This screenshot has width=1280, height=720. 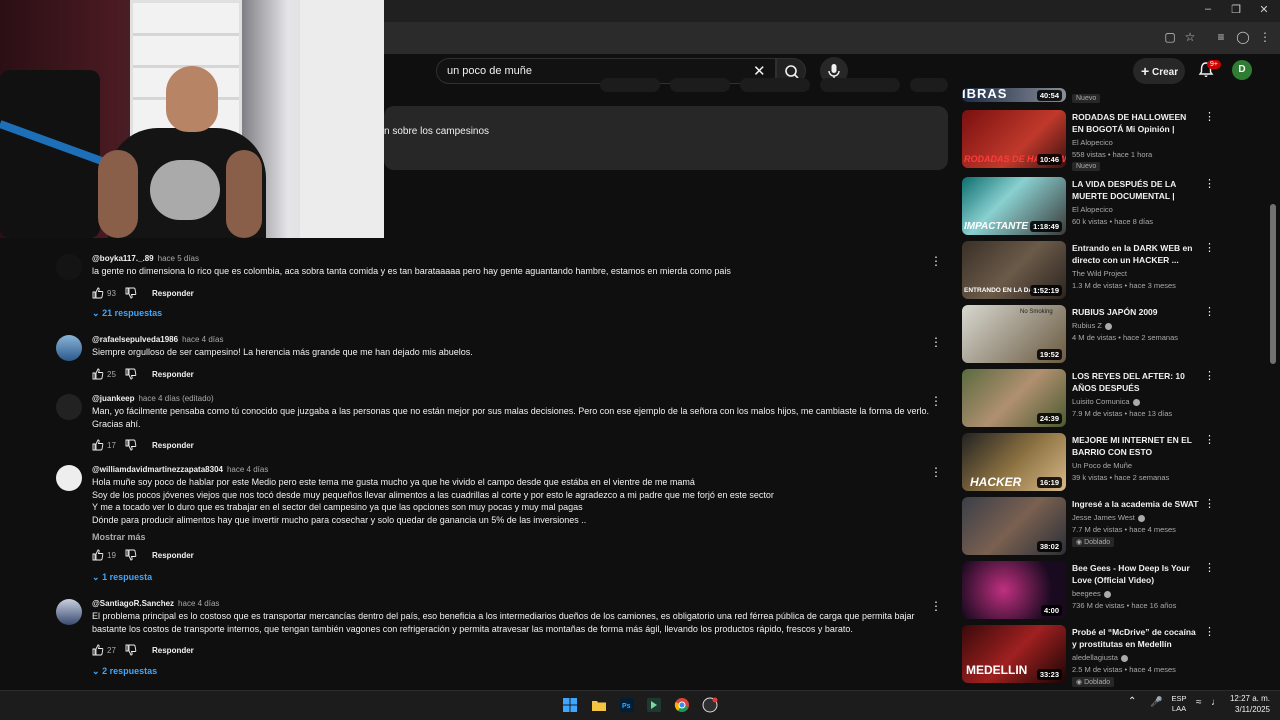 What do you see at coordinates (710, 705) in the screenshot?
I see `obs-icon` at bounding box center [710, 705].